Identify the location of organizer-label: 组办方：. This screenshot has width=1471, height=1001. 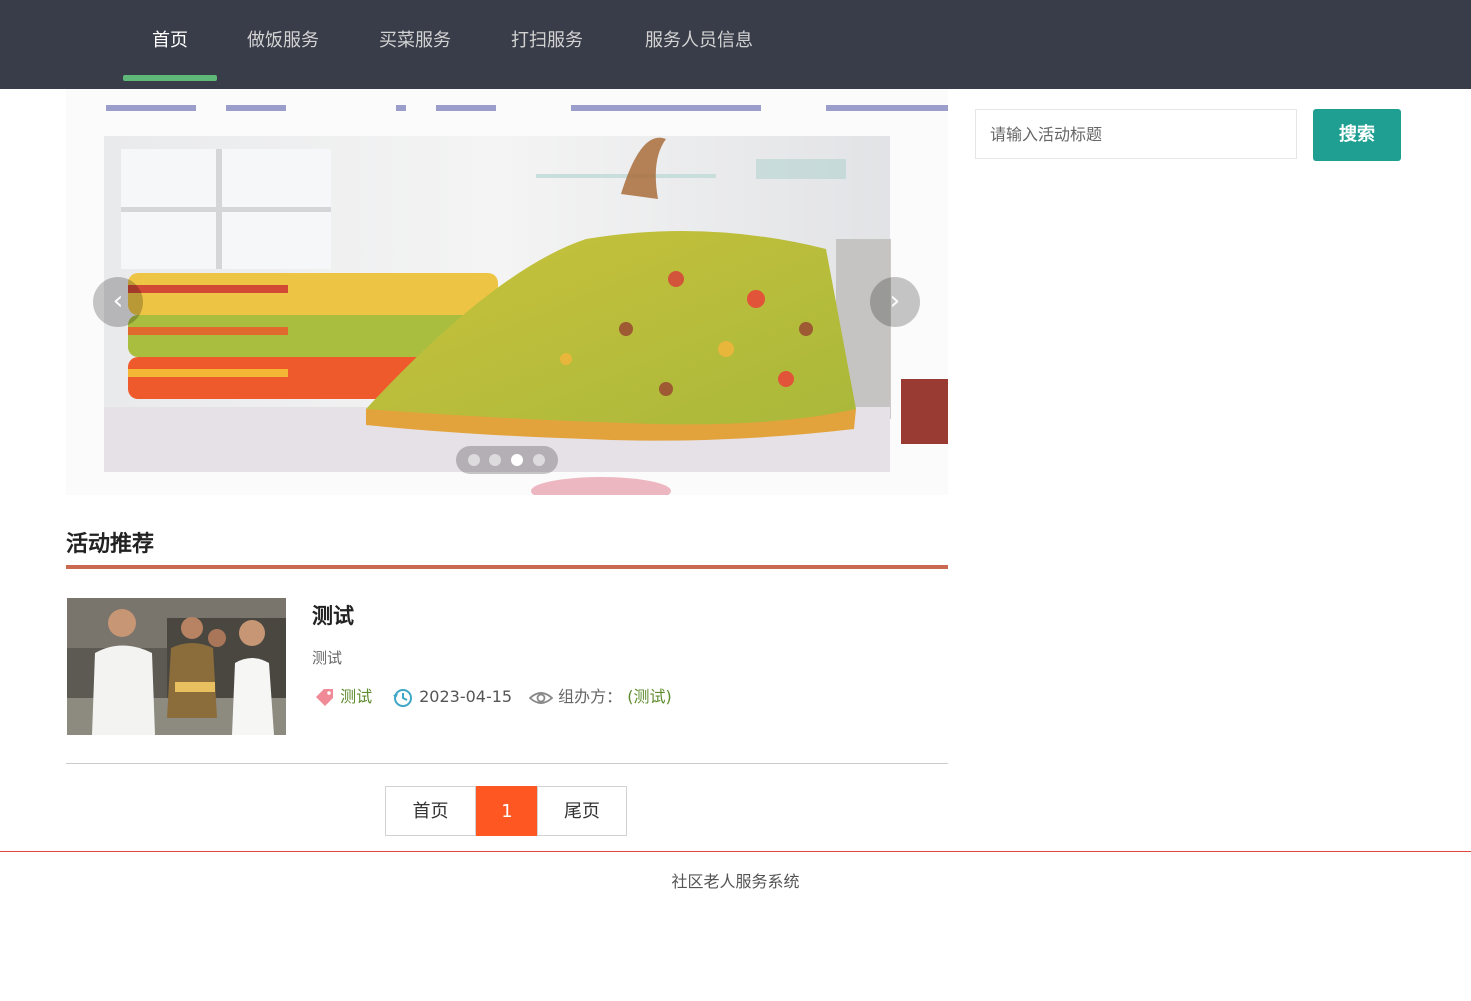
(590, 696).